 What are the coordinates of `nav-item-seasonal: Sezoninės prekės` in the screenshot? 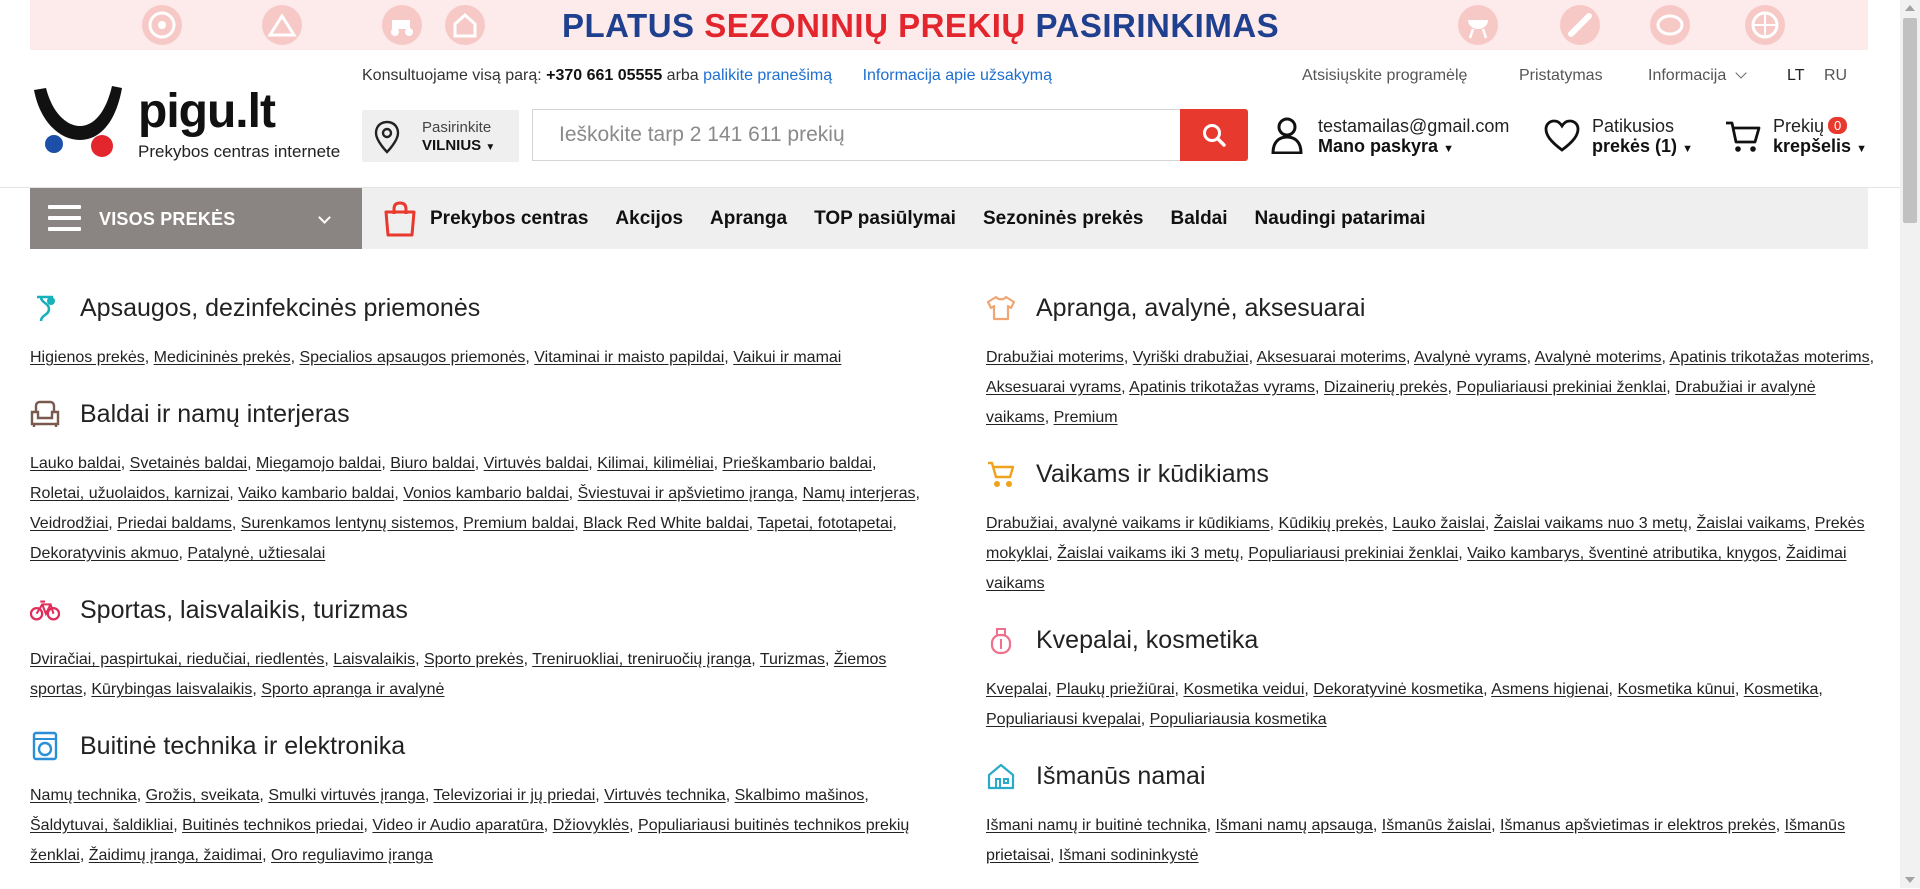 It's located at (1063, 219).